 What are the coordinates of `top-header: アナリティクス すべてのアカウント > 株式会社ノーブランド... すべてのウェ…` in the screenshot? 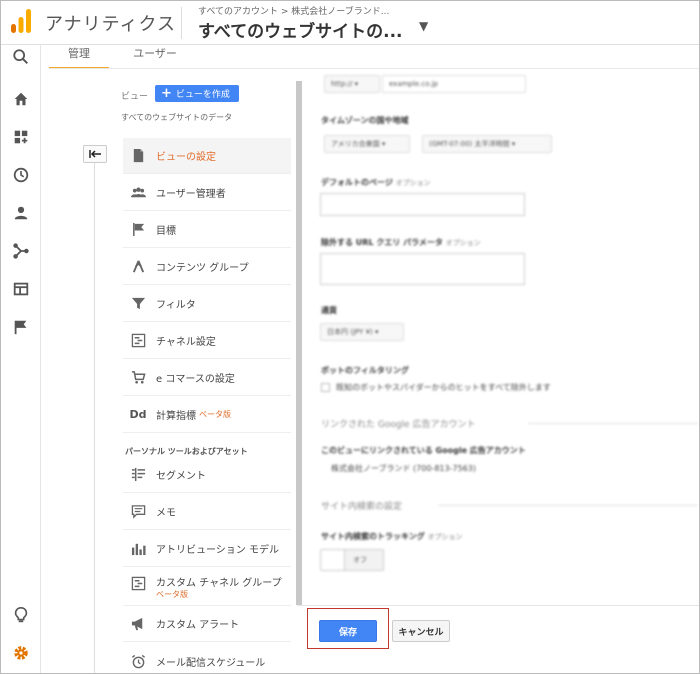 It's located at (350, 23).